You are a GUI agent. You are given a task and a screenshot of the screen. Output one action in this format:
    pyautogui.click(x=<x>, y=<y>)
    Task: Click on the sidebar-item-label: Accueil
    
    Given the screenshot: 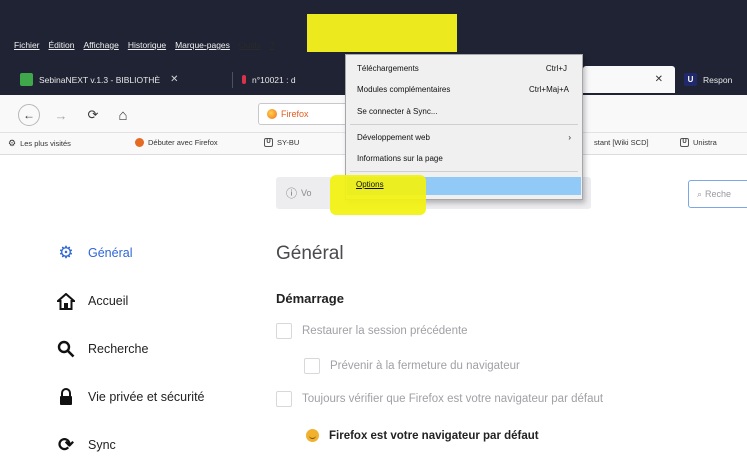 What is the action you would take?
    pyautogui.click(x=108, y=301)
    